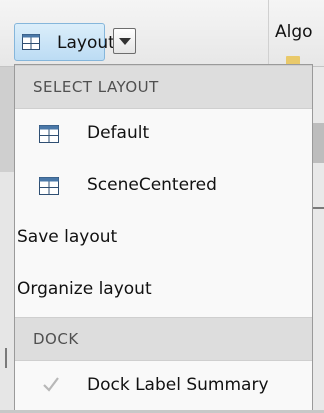 The height and width of the screenshot is (413, 324). Describe the element at coordinates (178, 385) in the screenshot. I see `menu-item-label: Dock Label Summary` at that location.